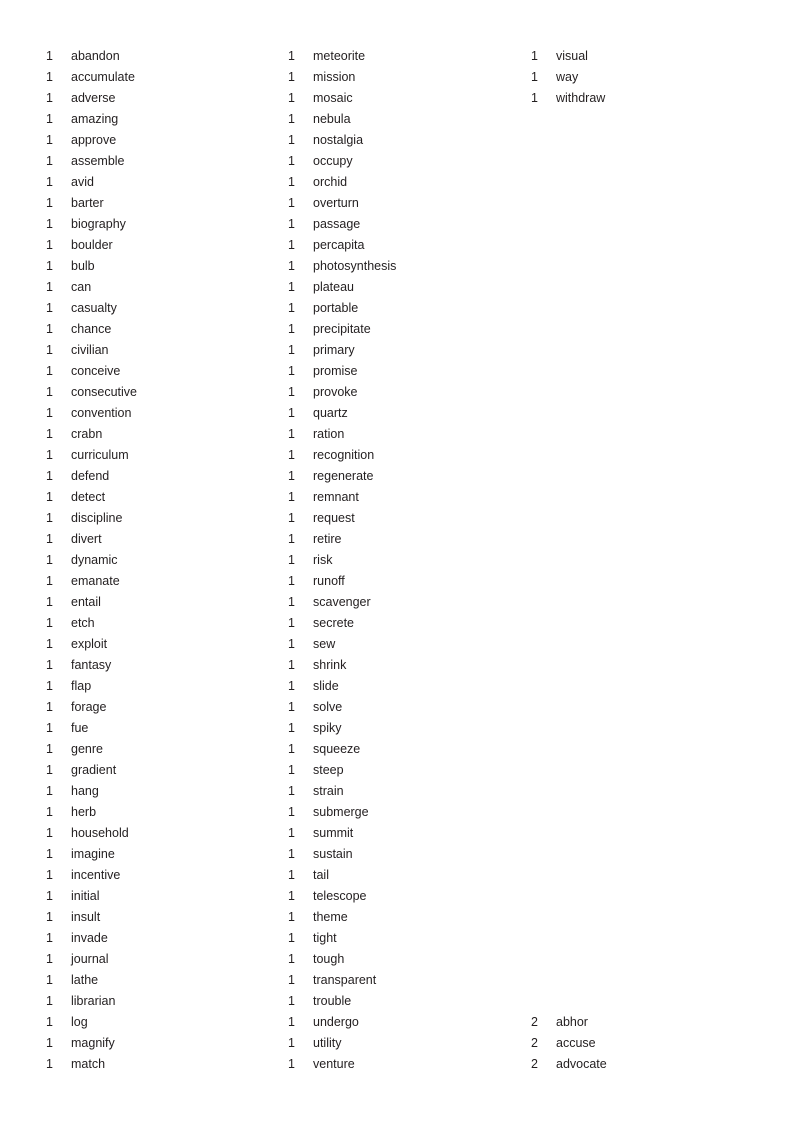 The height and width of the screenshot is (1122, 793). What do you see at coordinates (334, 77) in the screenshot?
I see `word-text: mission` at bounding box center [334, 77].